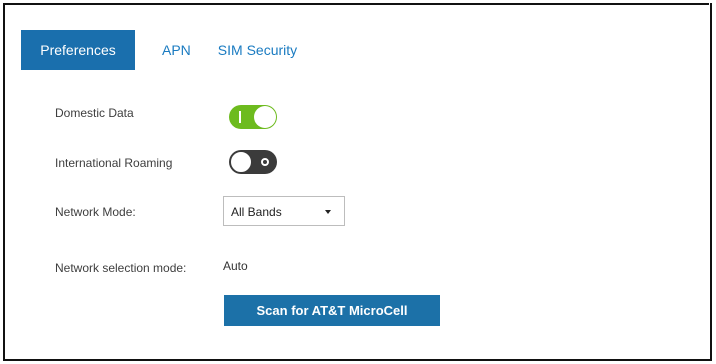  I want to click on network-mode-label: Network Mode:, so click(95, 212).